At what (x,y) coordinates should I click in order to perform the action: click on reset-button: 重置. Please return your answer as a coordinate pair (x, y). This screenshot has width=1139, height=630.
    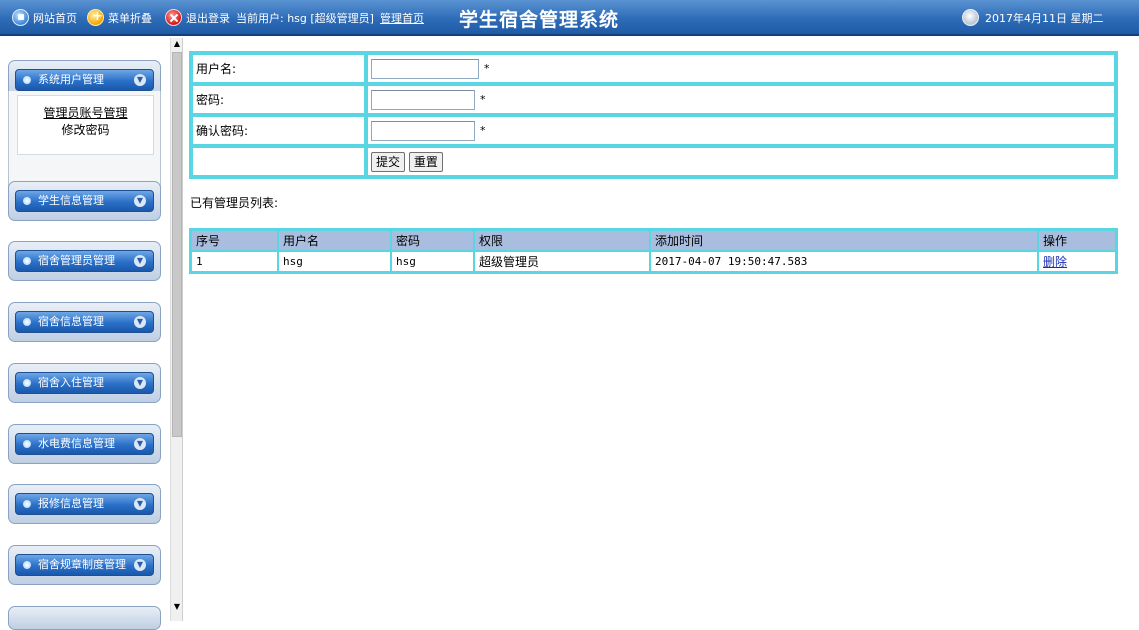
    Looking at the image, I should click on (425, 161).